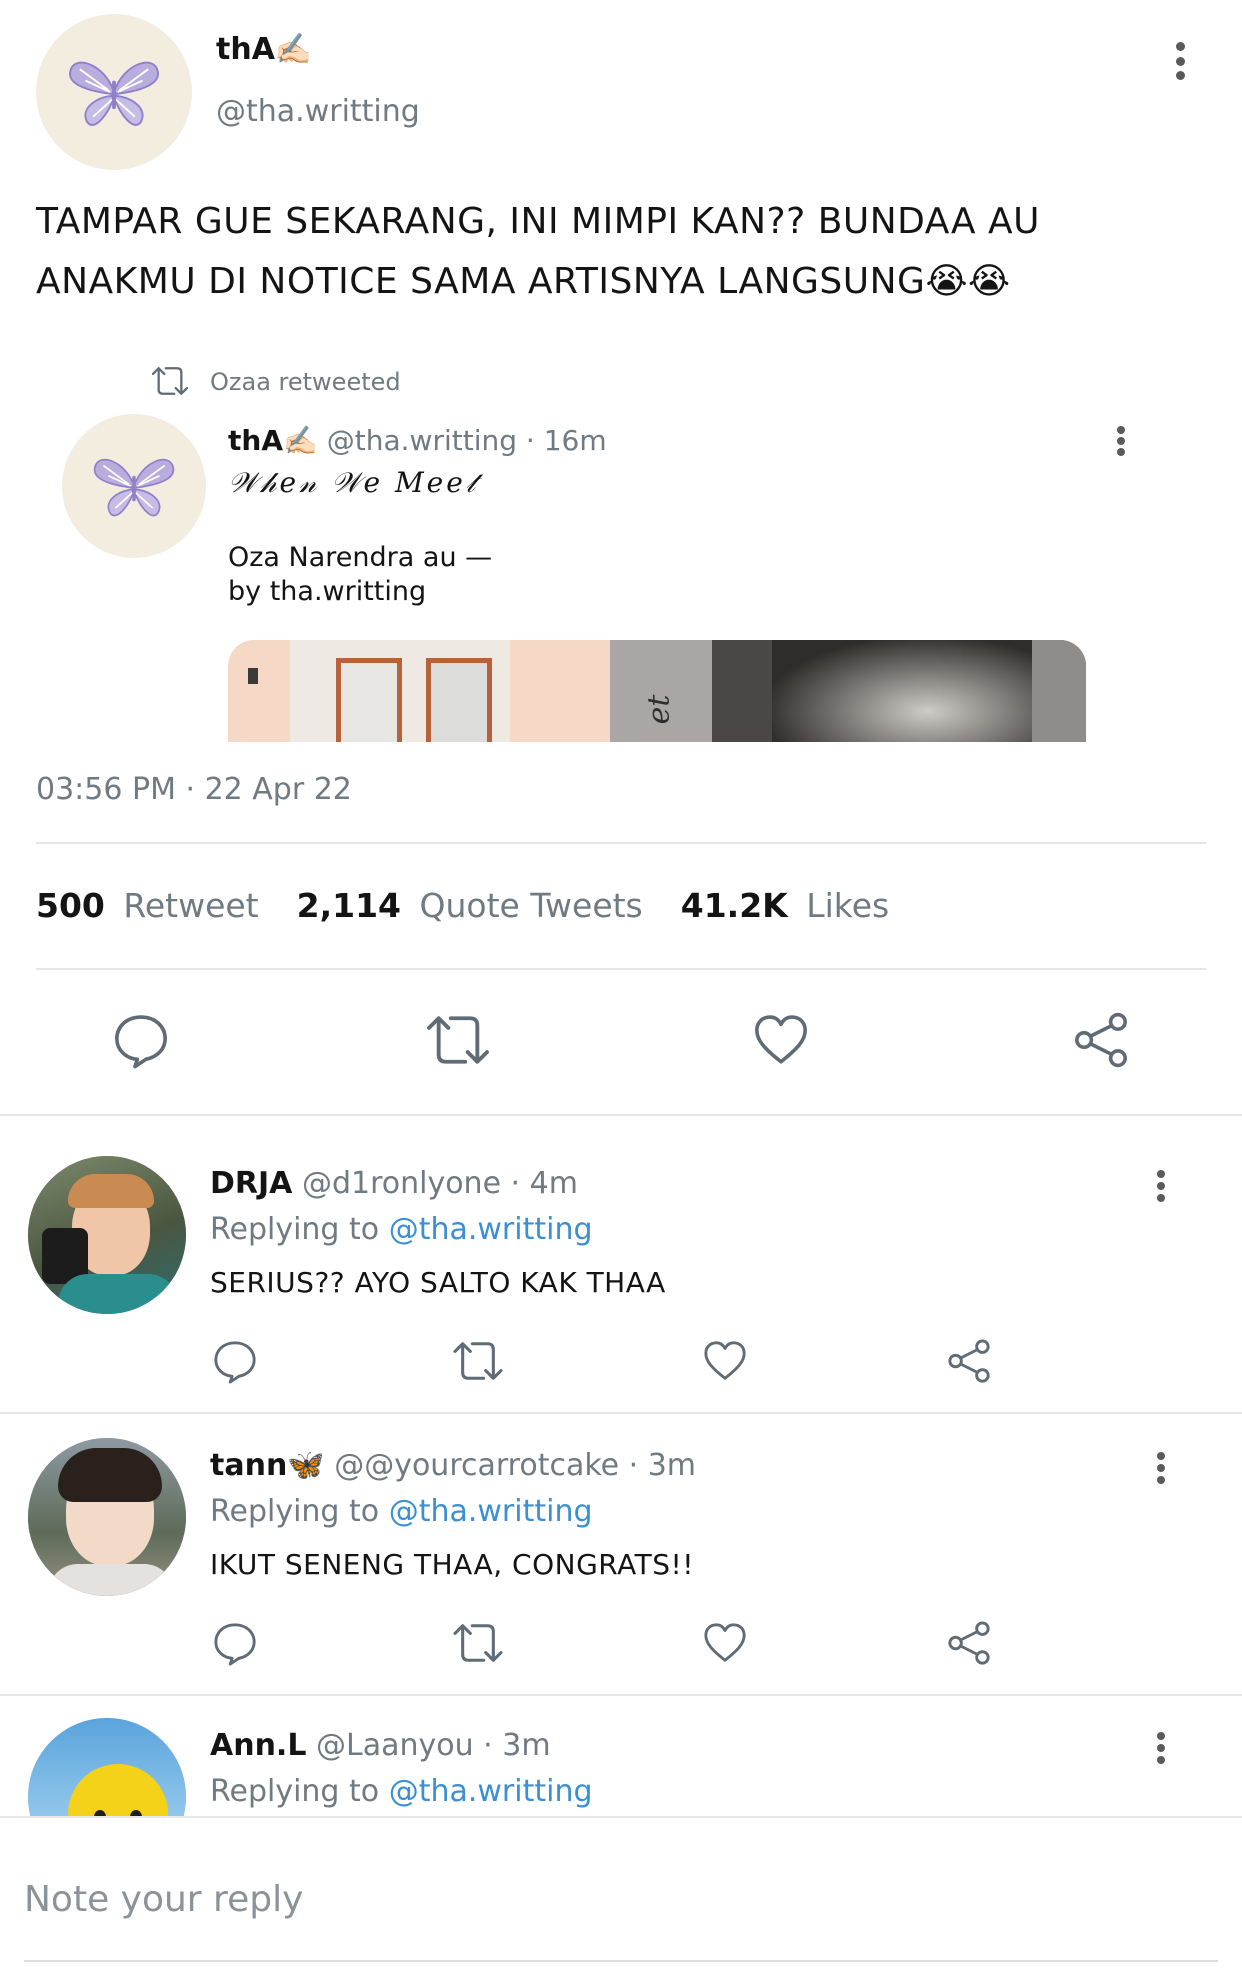 The height and width of the screenshot is (1974, 1242). I want to click on retweet-button, so click(458, 1040).